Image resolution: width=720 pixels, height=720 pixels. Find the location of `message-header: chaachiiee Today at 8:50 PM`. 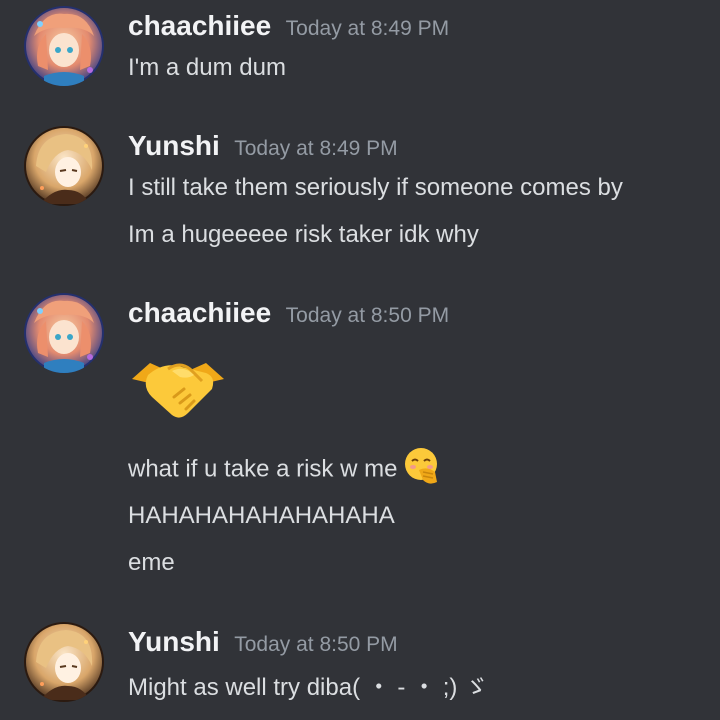

message-header: chaachiiee Today at 8:50 PM is located at coordinates (288, 313).